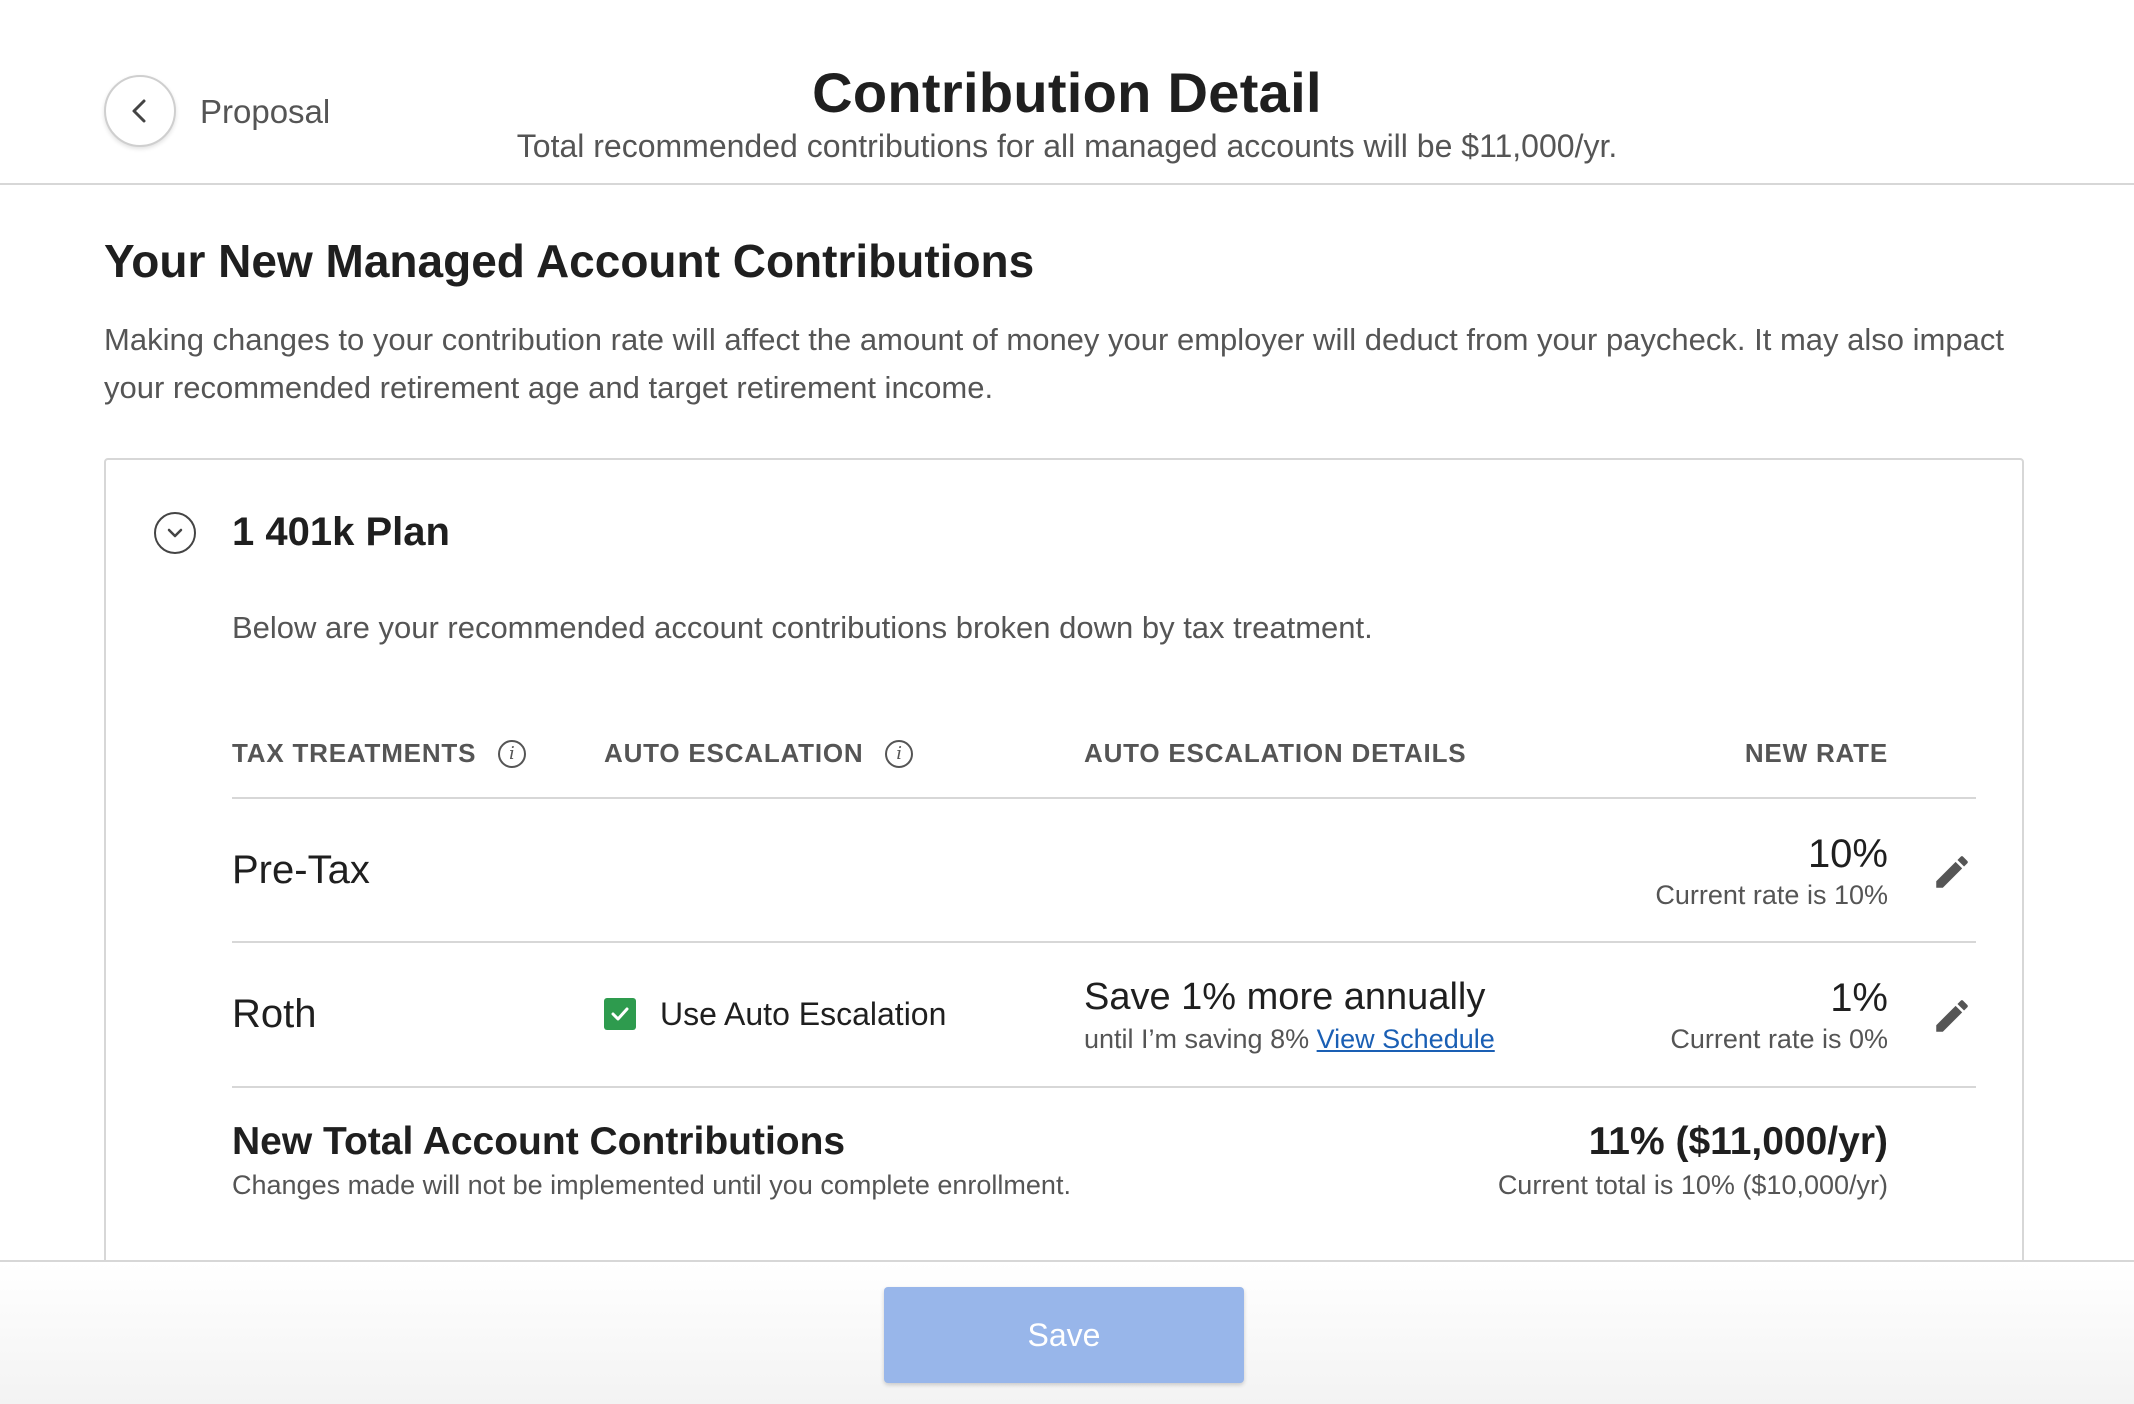 This screenshot has width=2134, height=1404. Describe the element at coordinates (1738, 1141) in the screenshot. I see `total-value: 11% ($11,000/yr)` at that location.